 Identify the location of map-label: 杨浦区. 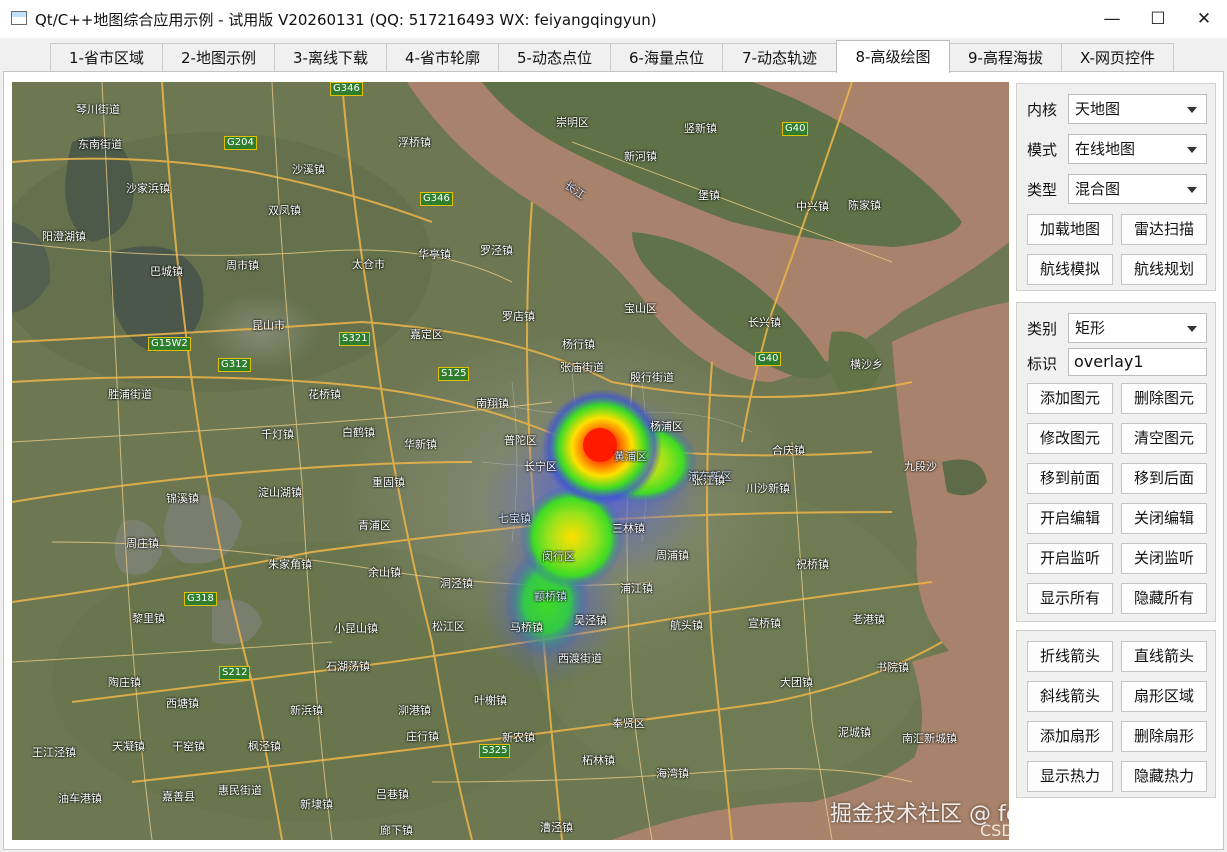
(666, 426).